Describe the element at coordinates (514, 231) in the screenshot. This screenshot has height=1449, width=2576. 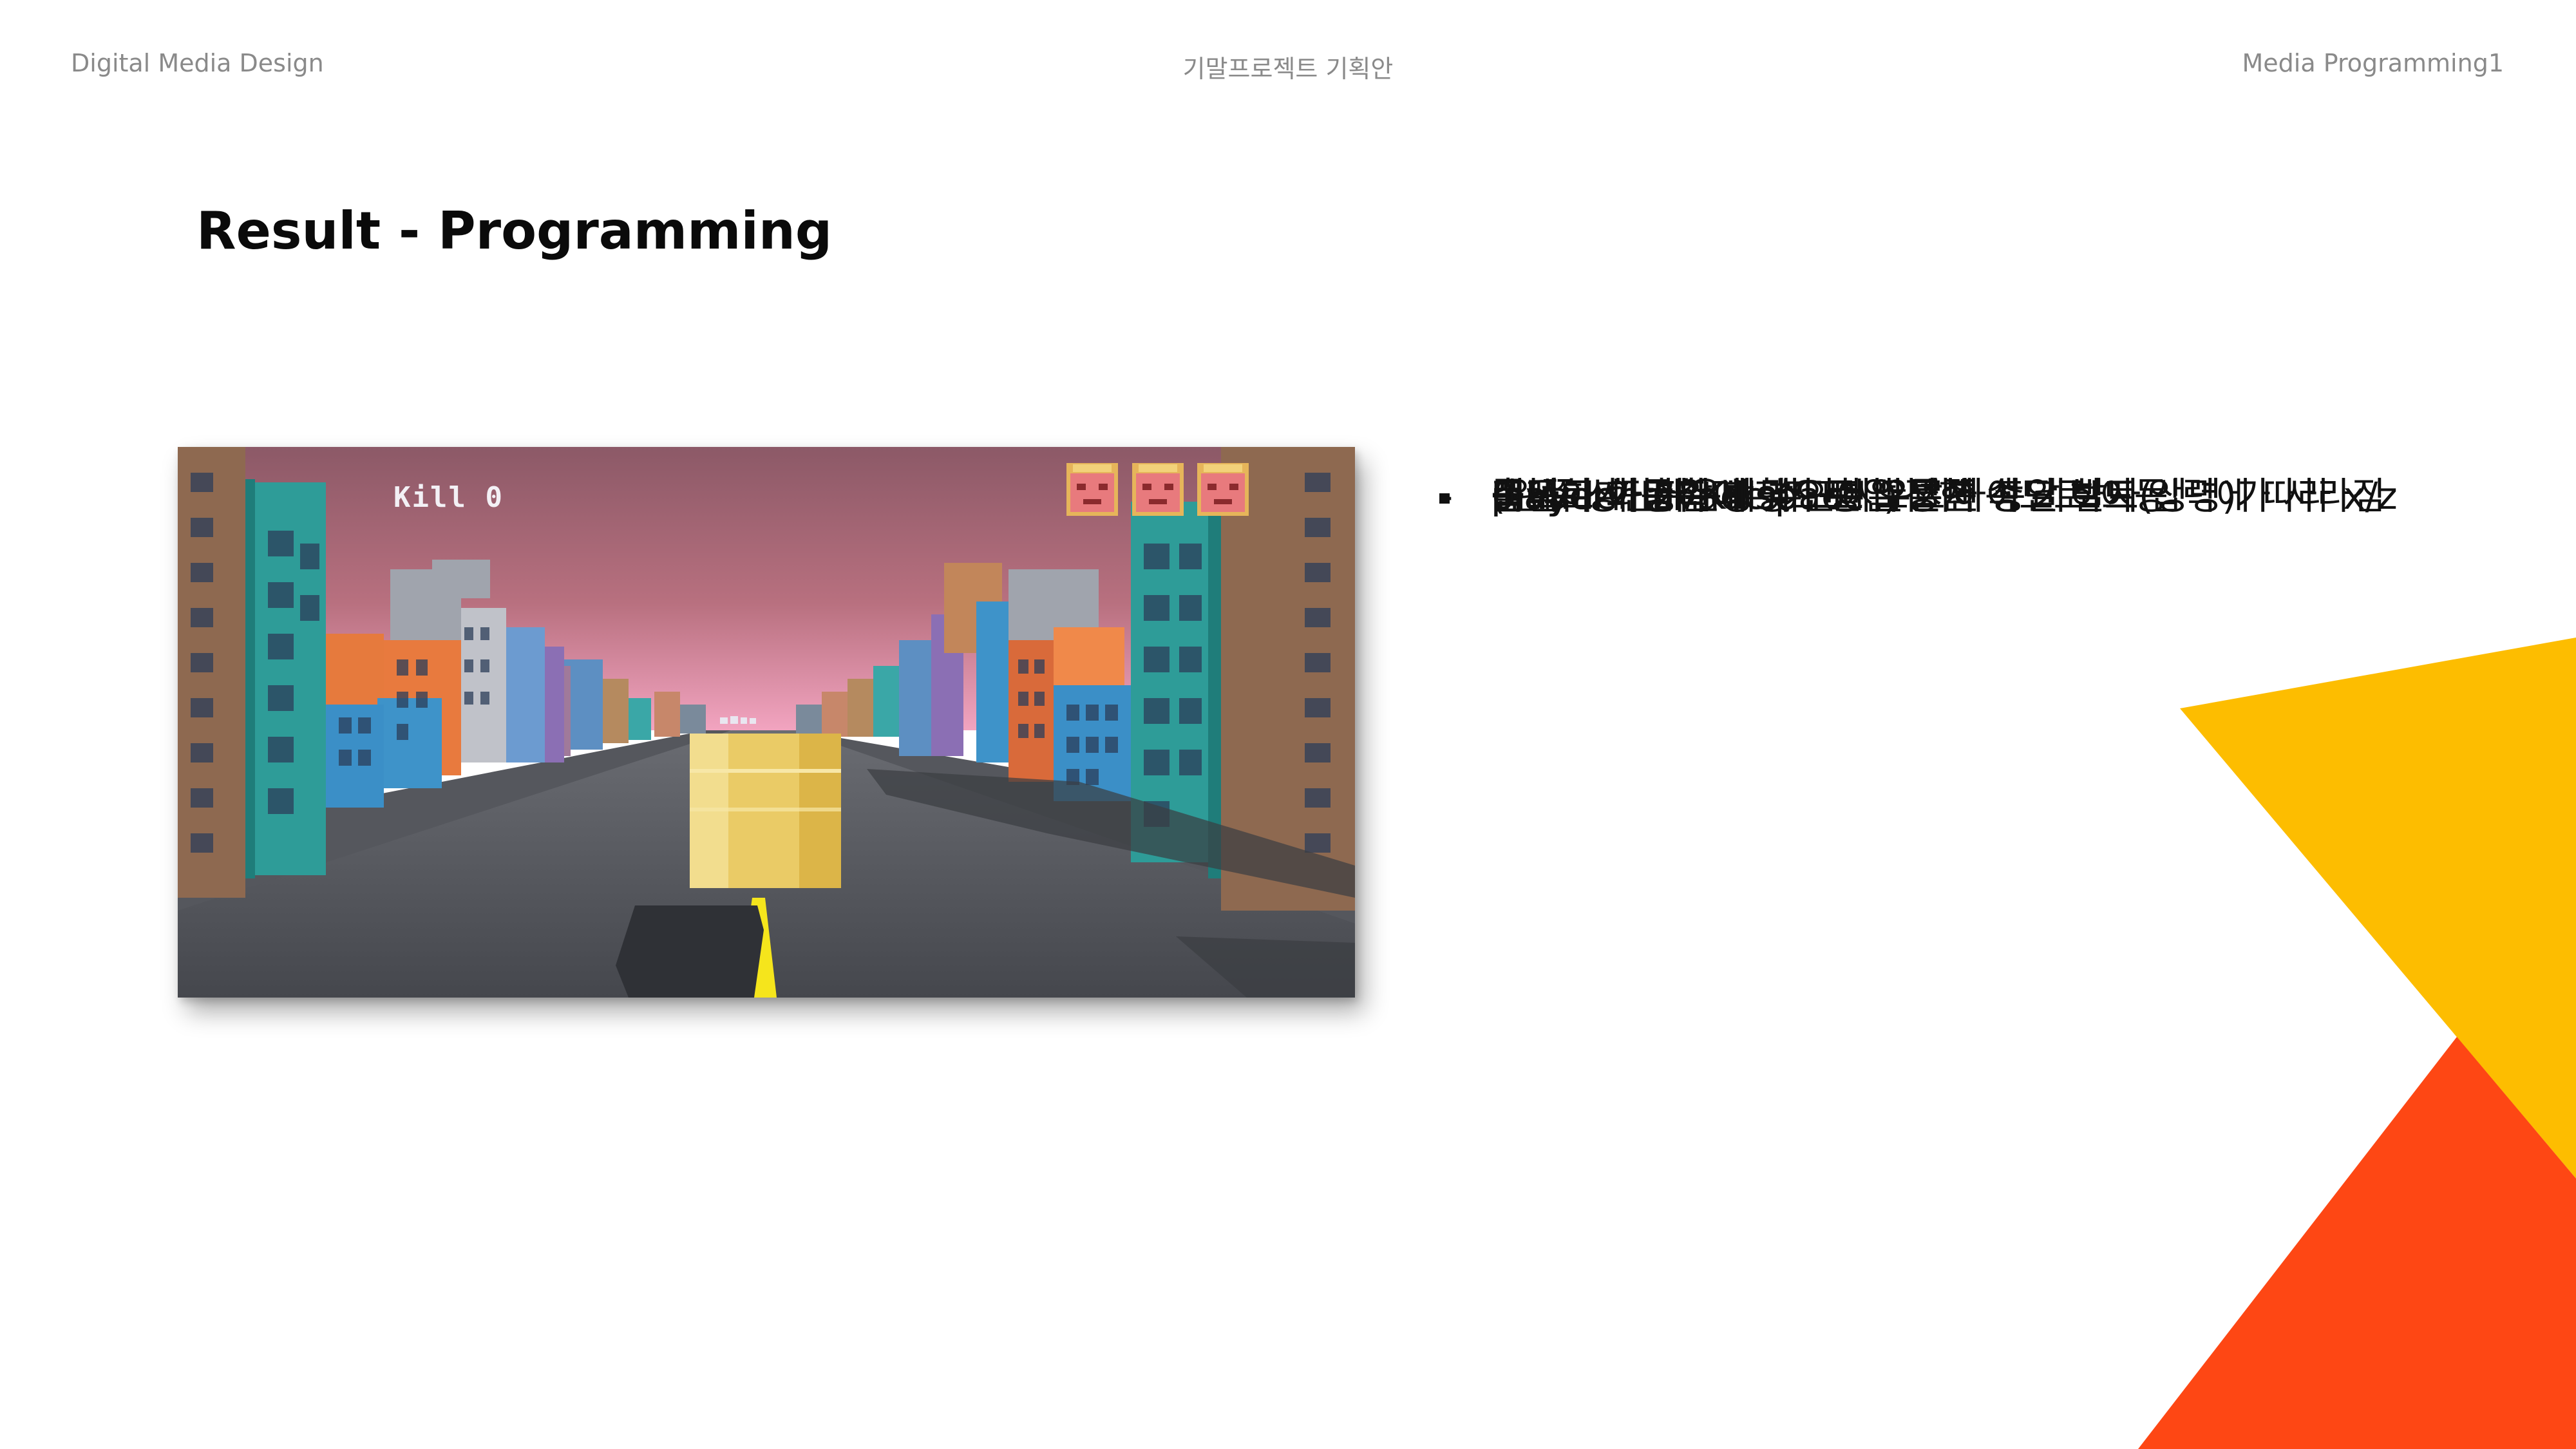
I see `slide-title: Result - Programming` at that location.